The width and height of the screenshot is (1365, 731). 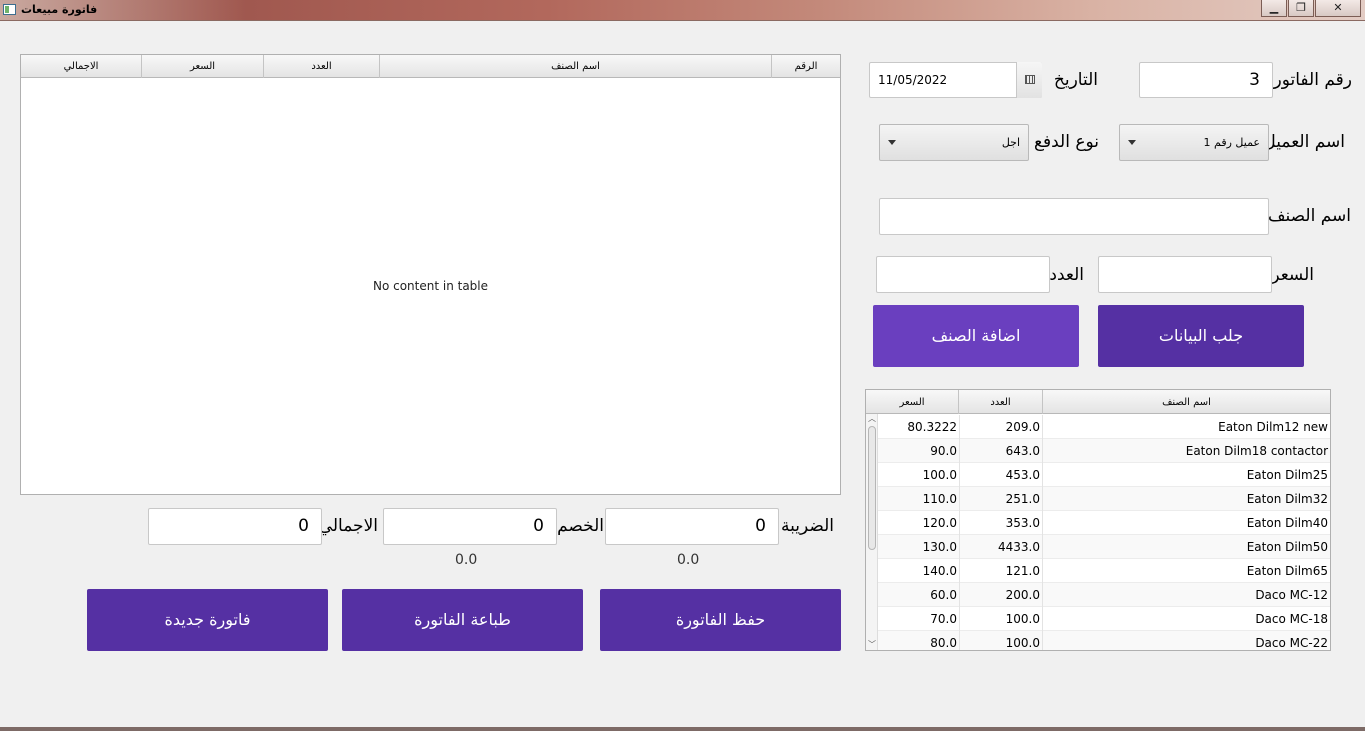 What do you see at coordinates (1104, 640) in the screenshot?
I see `table-row: 80.0 100.0 Daco MC-22` at bounding box center [1104, 640].